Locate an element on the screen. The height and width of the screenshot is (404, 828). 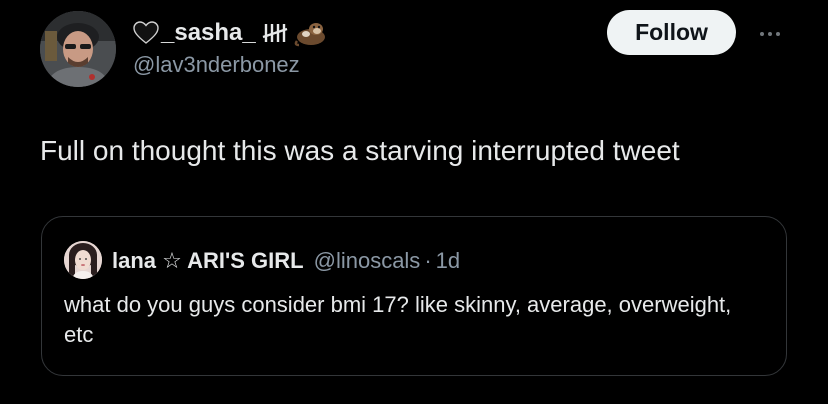
quoted-display-name: lana ☆ ARI'S GIRL is located at coordinates (208, 261).